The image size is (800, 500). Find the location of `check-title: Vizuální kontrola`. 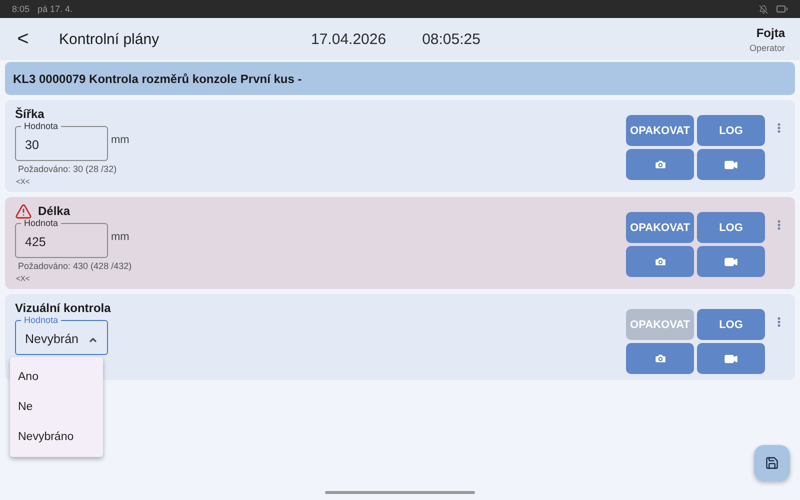

check-title: Vizuální kontrola is located at coordinates (63, 308).